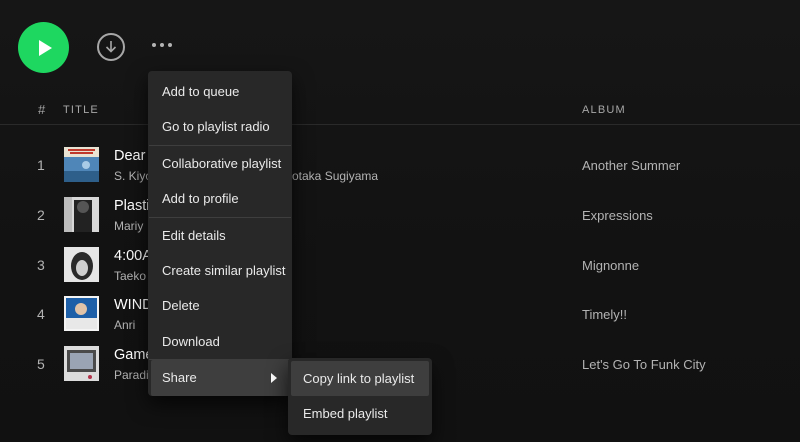  I want to click on track-artist: Mariy, so click(128, 226).